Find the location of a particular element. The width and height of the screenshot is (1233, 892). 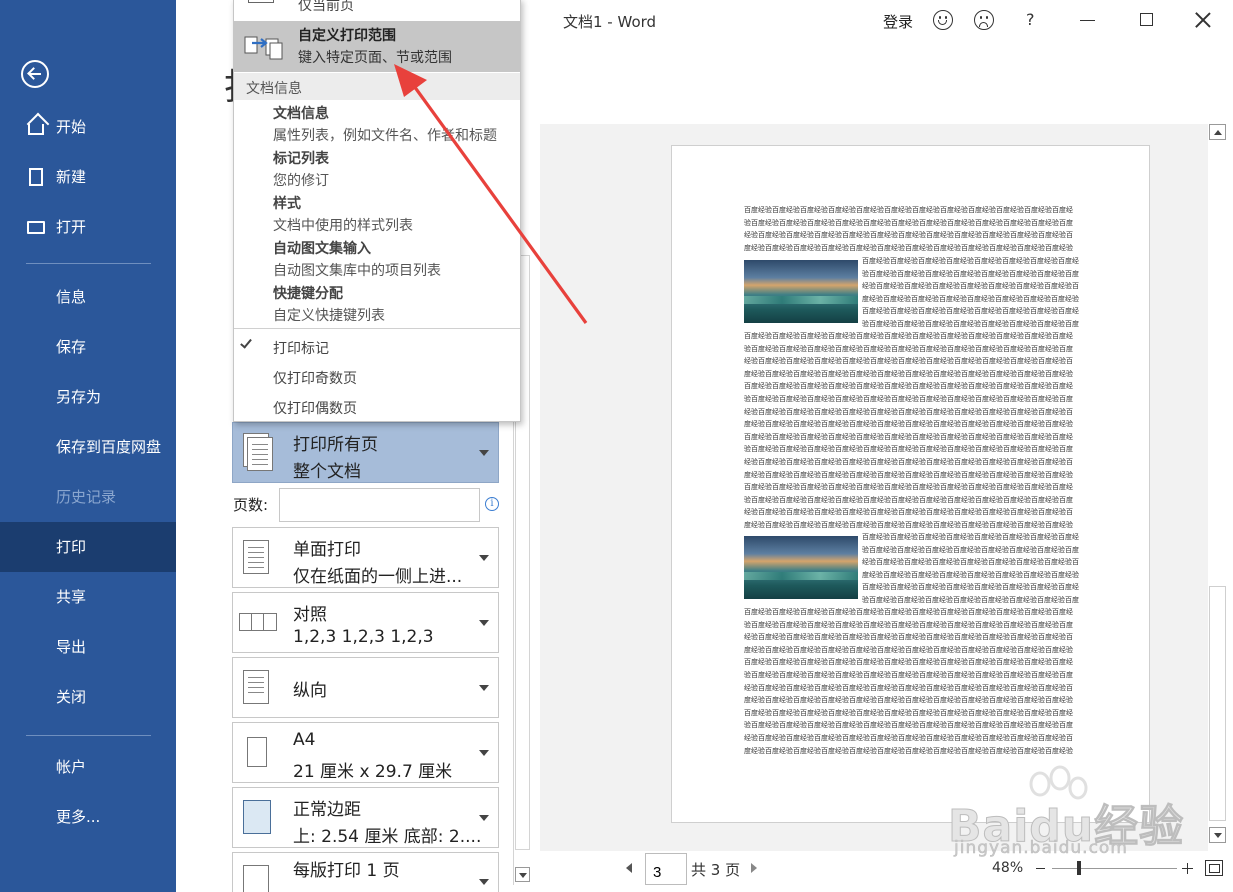

menu-item-custom-range: 自定义打印范围 键入特定页面、节或范围 is located at coordinates (377, 46).